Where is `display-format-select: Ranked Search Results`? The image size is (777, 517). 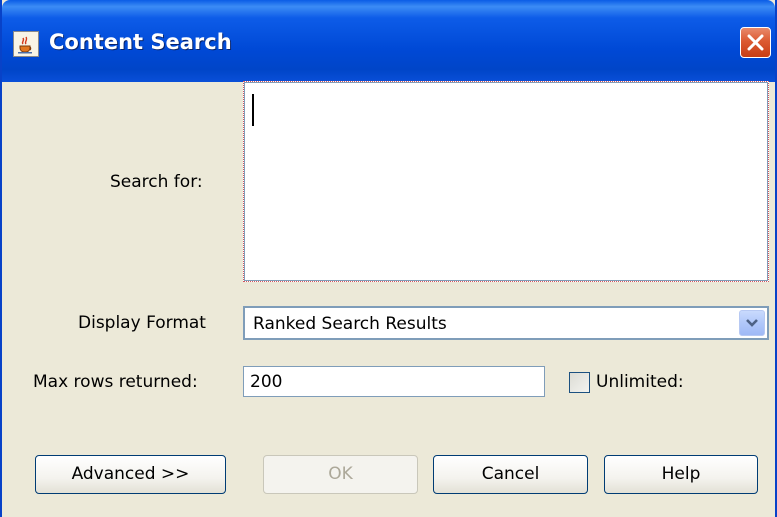
display-format-select: Ranked Search Results is located at coordinates (506, 323).